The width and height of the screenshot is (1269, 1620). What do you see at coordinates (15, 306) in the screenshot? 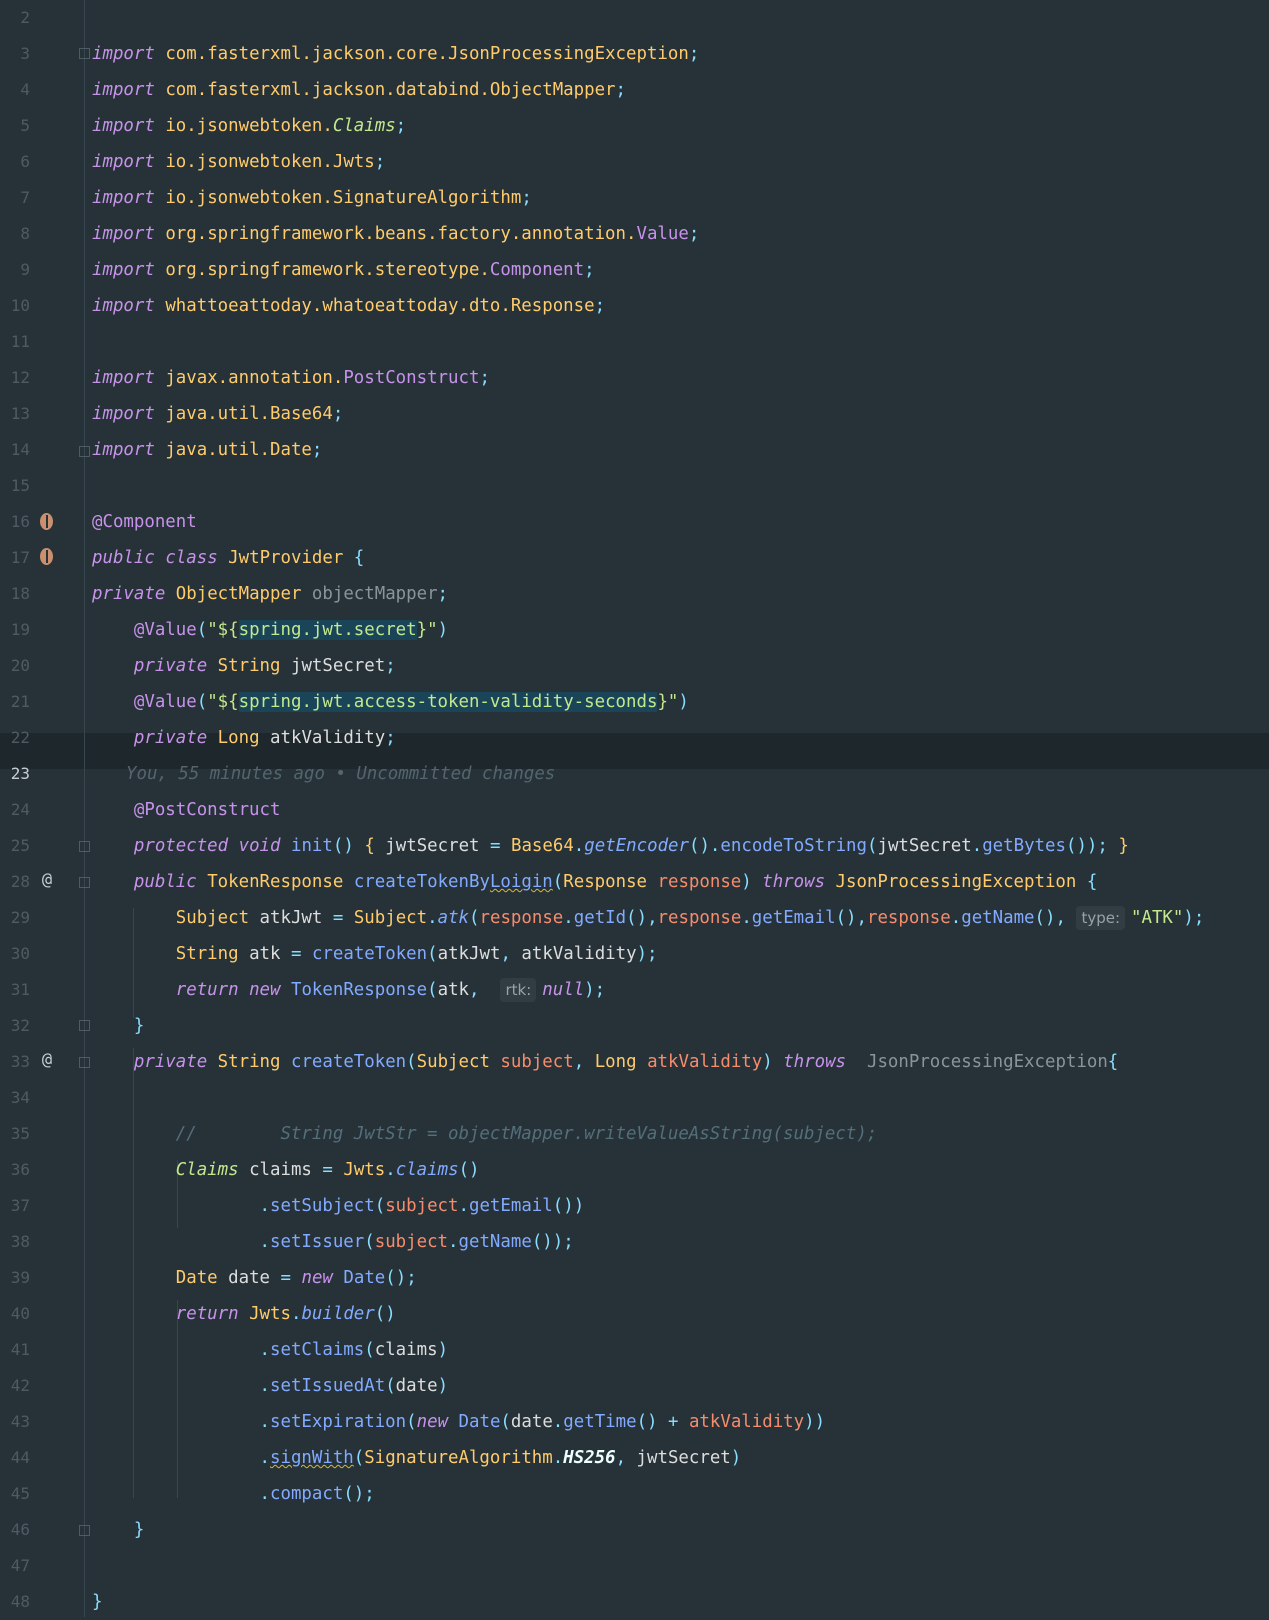
I see `line-number: 10` at bounding box center [15, 306].